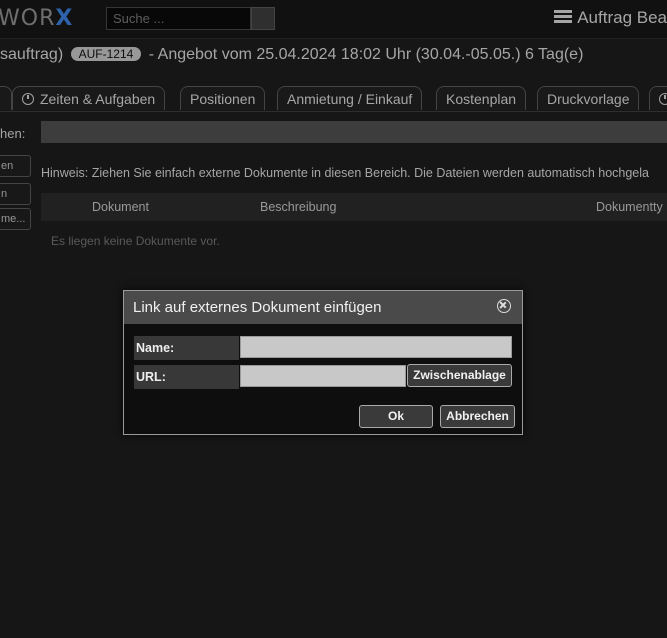  What do you see at coordinates (257, 307) in the screenshot?
I see `dialog-title: Link auf externes Dokument einfügen` at bounding box center [257, 307].